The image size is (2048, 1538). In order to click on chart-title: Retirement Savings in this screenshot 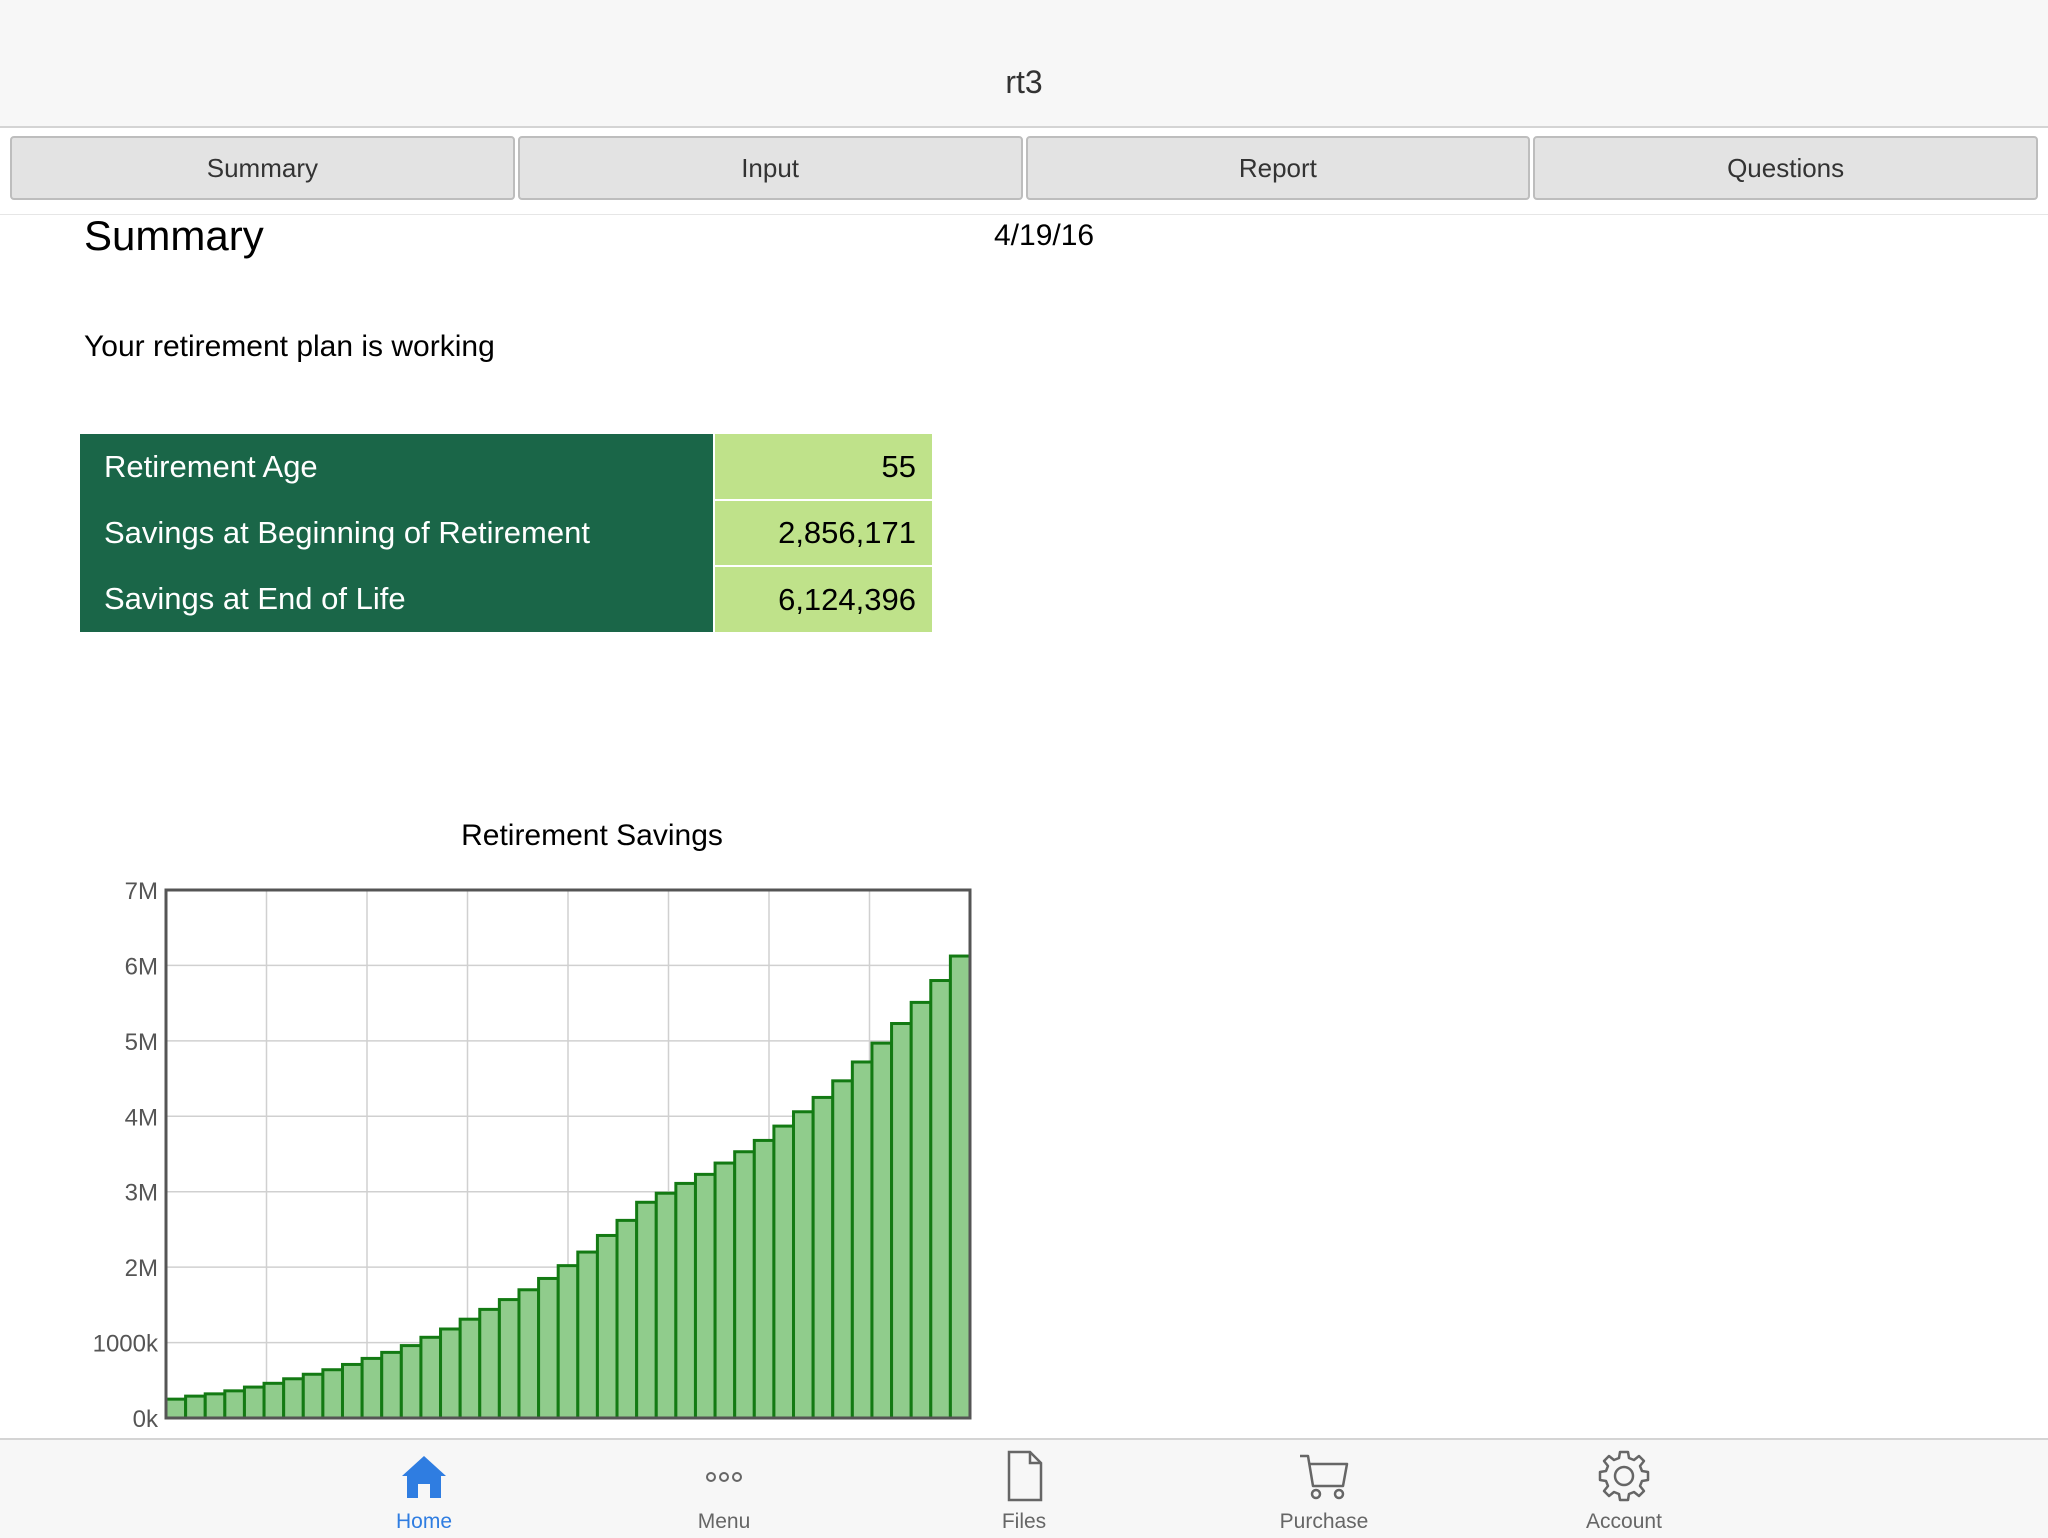, I will do `click(592, 835)`.